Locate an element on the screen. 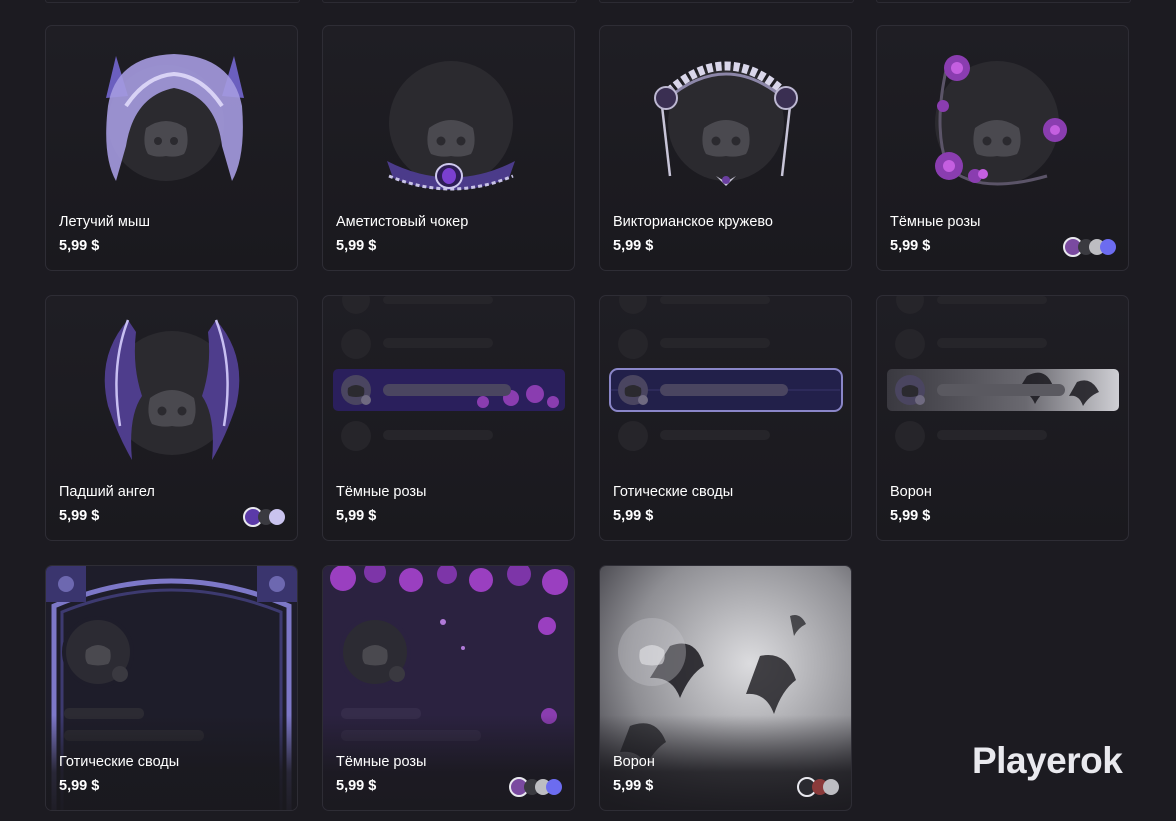  product-card: Падший ангел 5,99 $ is located at coordinates (171, 418).